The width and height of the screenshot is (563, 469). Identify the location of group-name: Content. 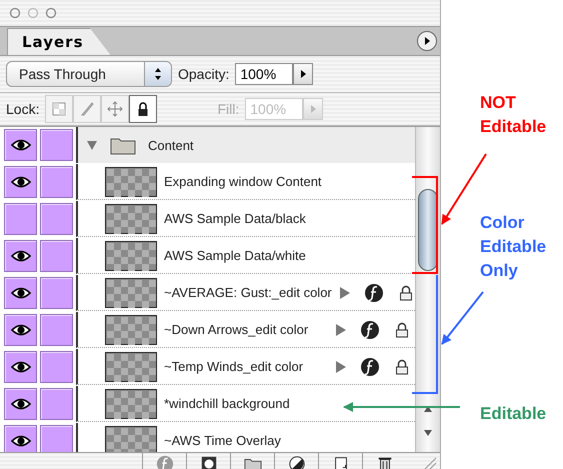
(171, 145).